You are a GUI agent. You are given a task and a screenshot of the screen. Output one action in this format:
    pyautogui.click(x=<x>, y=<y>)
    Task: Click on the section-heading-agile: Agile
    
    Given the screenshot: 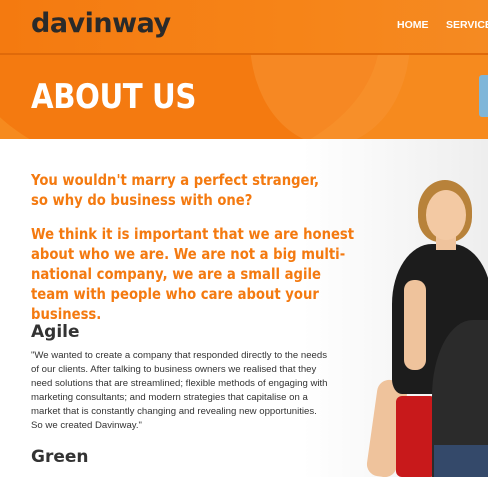 What is the action you would take?
    pyautogui.click(x=55, y=332)
    